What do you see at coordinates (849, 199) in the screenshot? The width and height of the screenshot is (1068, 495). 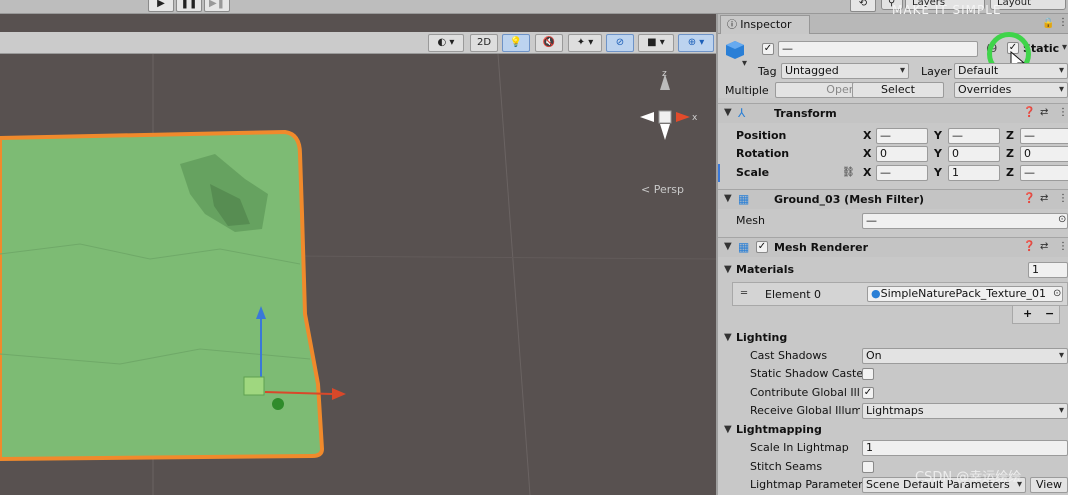 I see `mesh-filter-title: Ground_03 (Mesh Filter)` at bounding box center [849, 199].